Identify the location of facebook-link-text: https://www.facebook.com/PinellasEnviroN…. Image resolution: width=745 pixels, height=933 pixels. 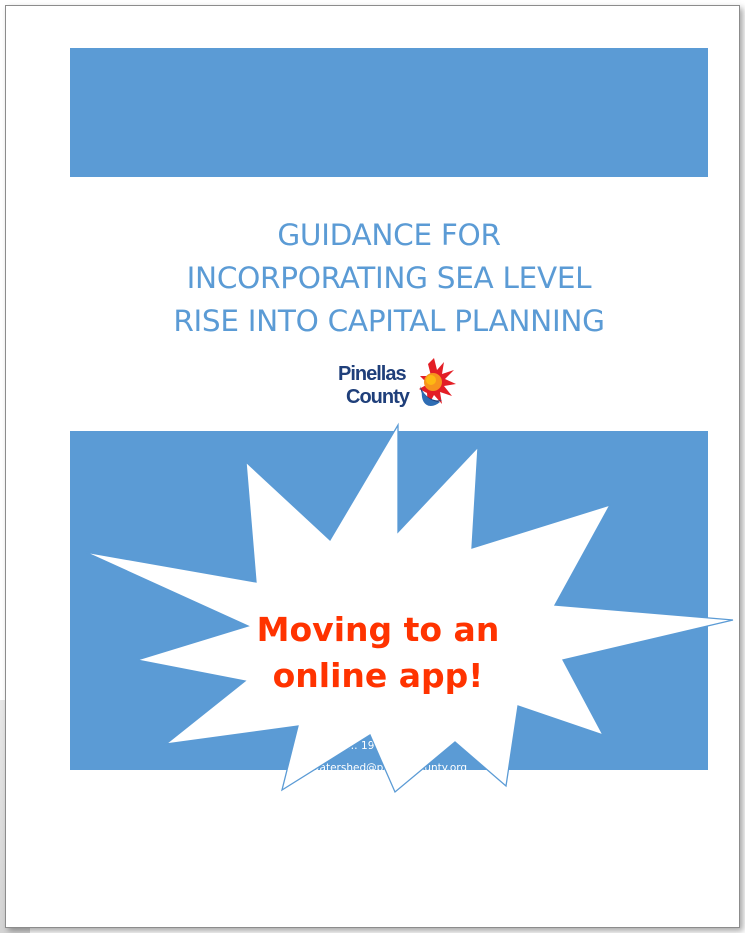
(389, 790).